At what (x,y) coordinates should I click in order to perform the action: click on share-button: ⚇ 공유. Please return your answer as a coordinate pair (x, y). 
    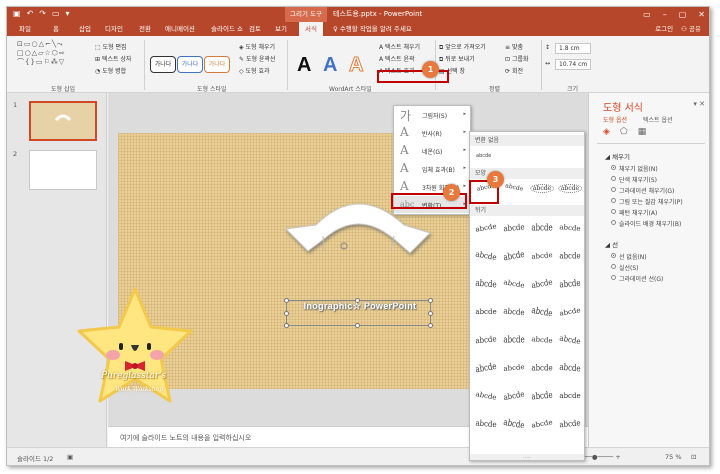
    Looking at the image, I should click on (691, 29).